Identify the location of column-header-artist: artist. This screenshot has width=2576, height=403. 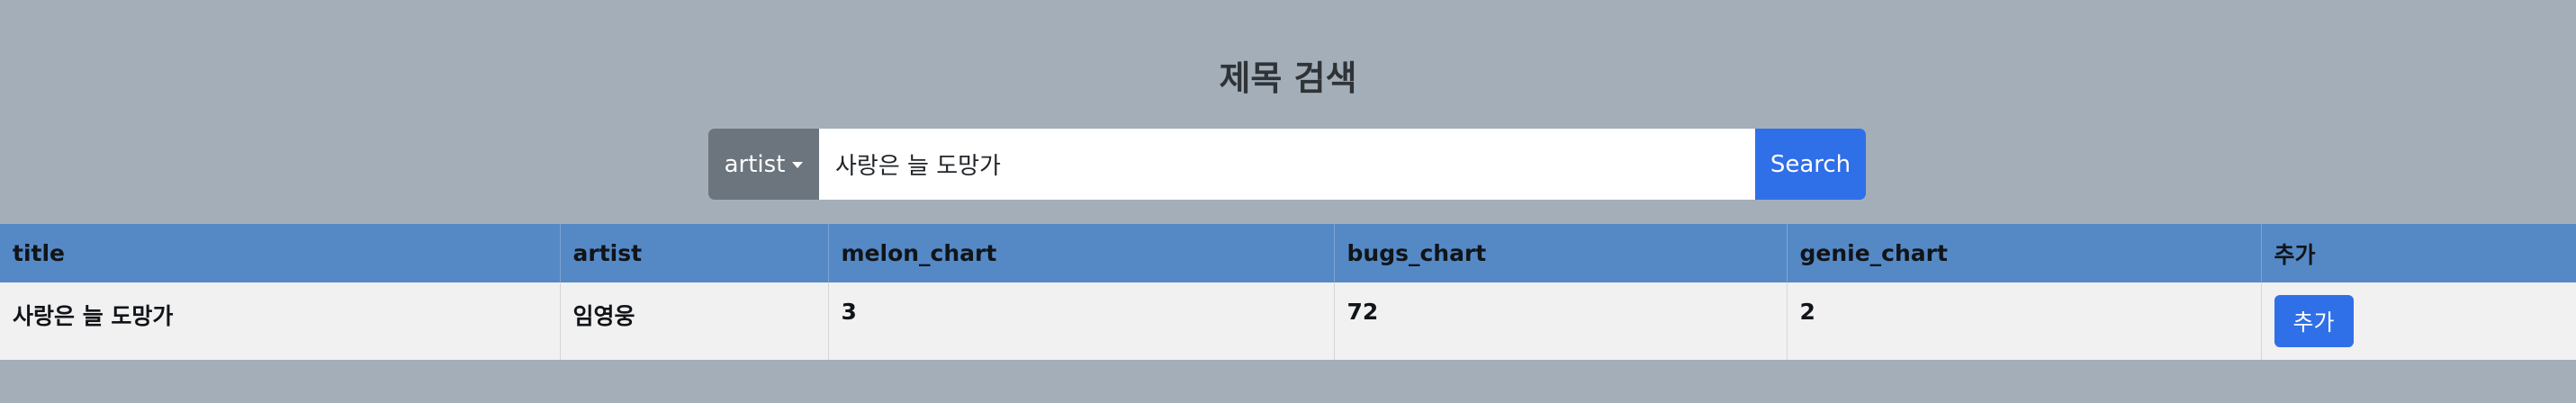
(693, 253).